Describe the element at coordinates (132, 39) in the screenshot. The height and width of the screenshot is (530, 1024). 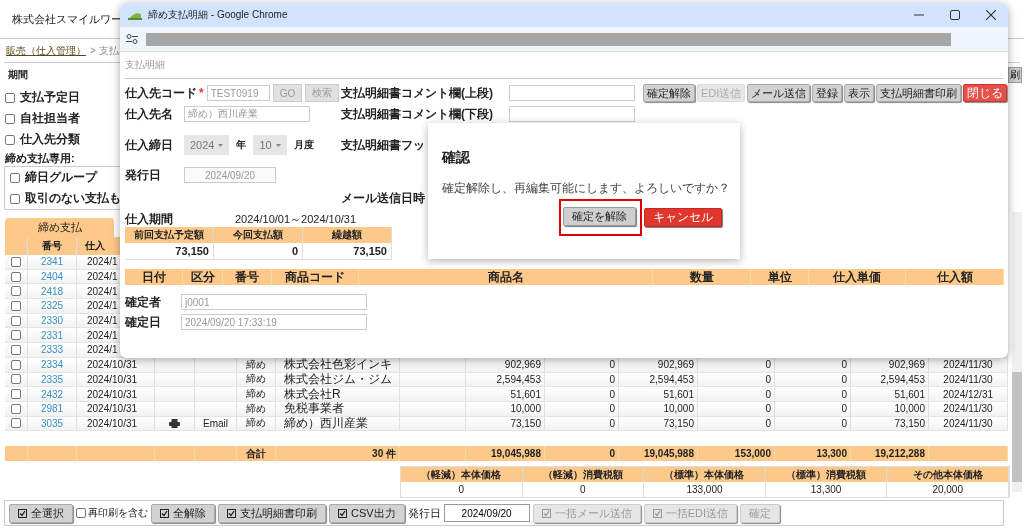
I see `site-settings-icon` at that location.